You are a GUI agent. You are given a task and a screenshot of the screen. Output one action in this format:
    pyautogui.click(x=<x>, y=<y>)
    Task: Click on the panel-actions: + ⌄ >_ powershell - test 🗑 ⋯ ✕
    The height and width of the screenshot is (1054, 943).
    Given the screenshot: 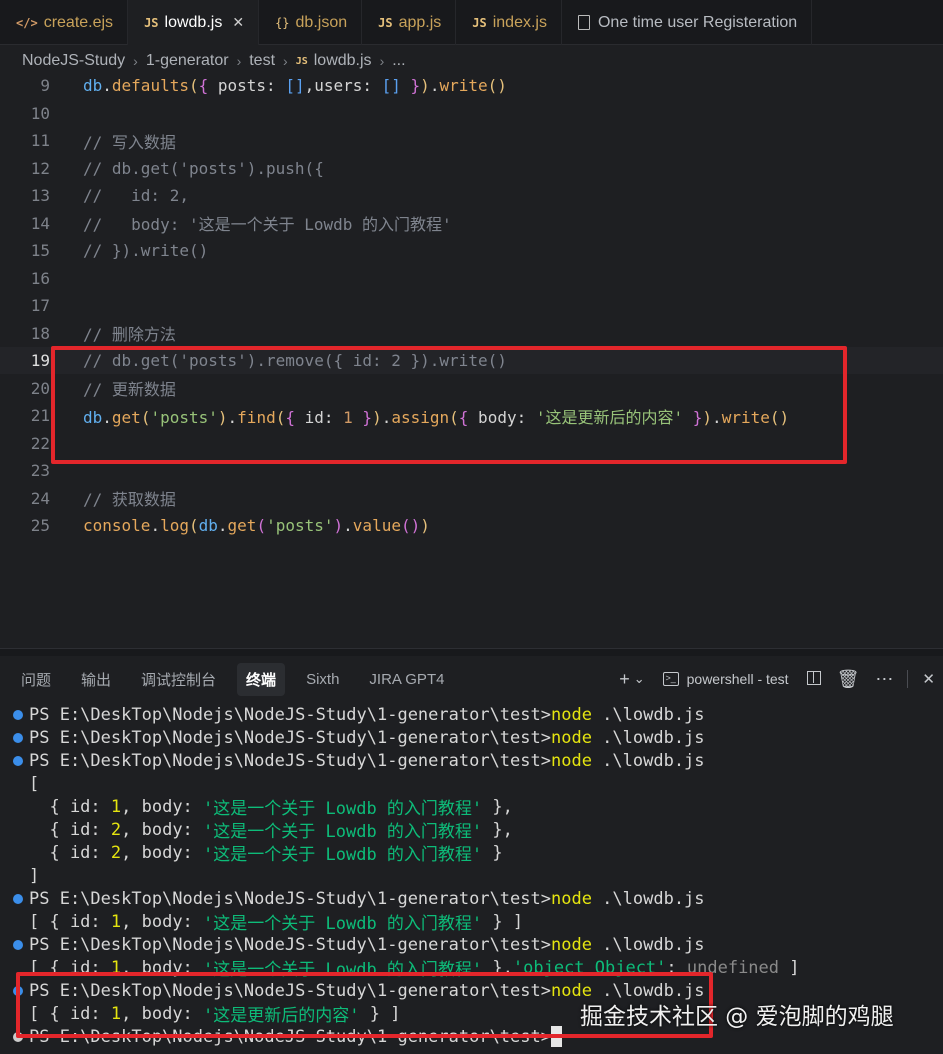 What is the action you would take?
    pyautogui.click(x=777, y=679)
    